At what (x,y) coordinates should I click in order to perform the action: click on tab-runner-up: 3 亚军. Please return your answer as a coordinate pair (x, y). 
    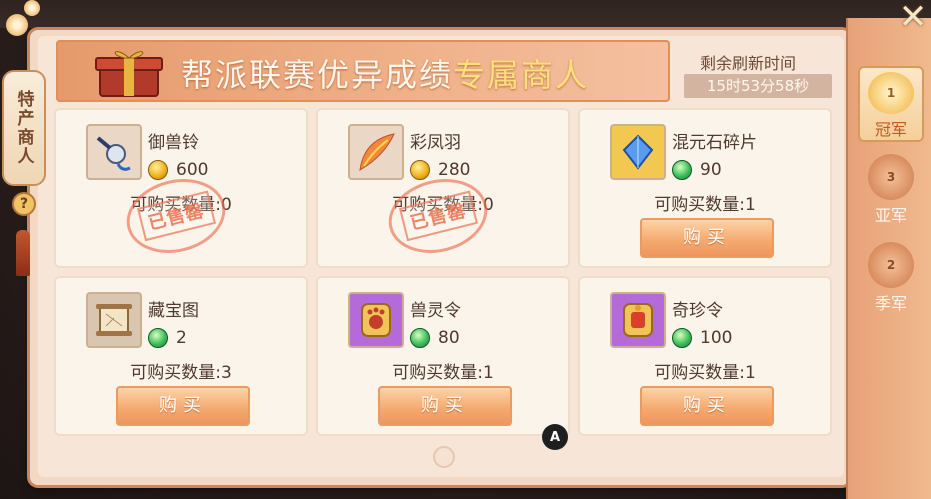
    Looking at the image, I should click on (891, 188).